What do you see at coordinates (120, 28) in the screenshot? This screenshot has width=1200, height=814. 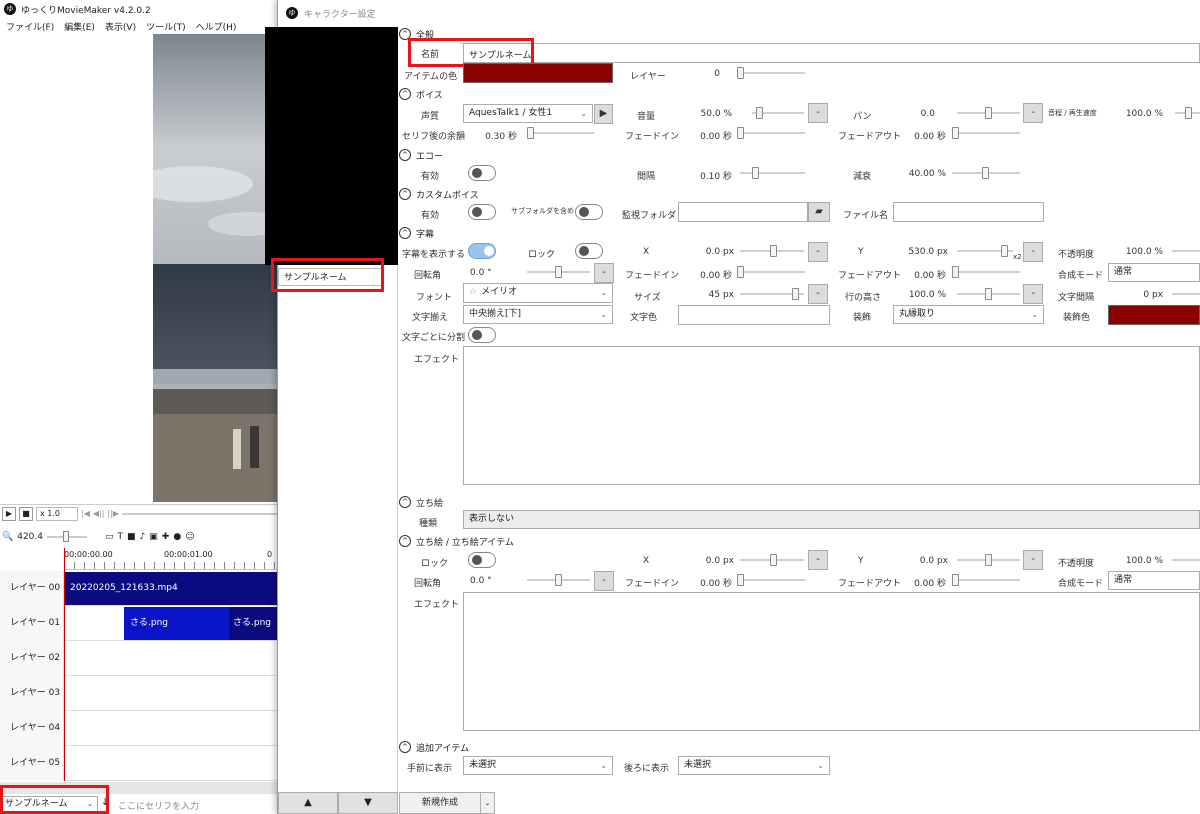 I see `menu-view: 表示(V)` at bounding box center [120, 28].